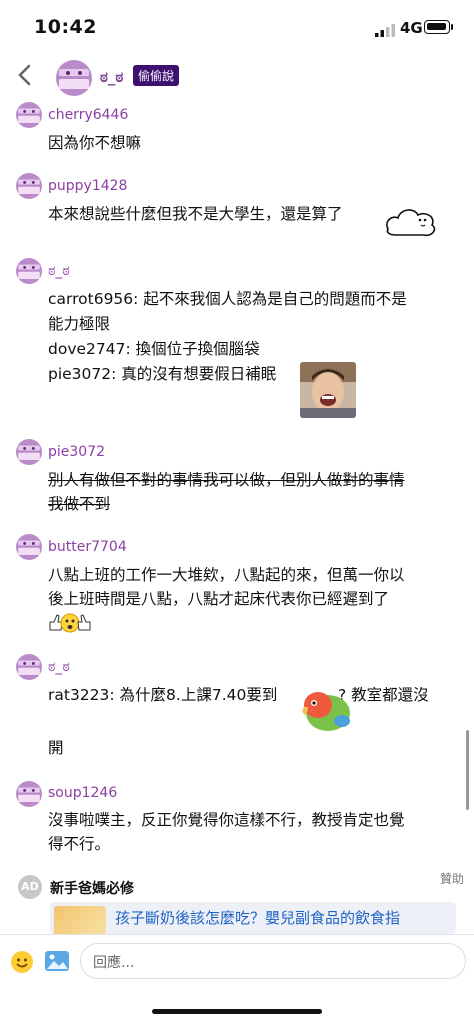  I want to click on scrollbar, so click(467, 770).